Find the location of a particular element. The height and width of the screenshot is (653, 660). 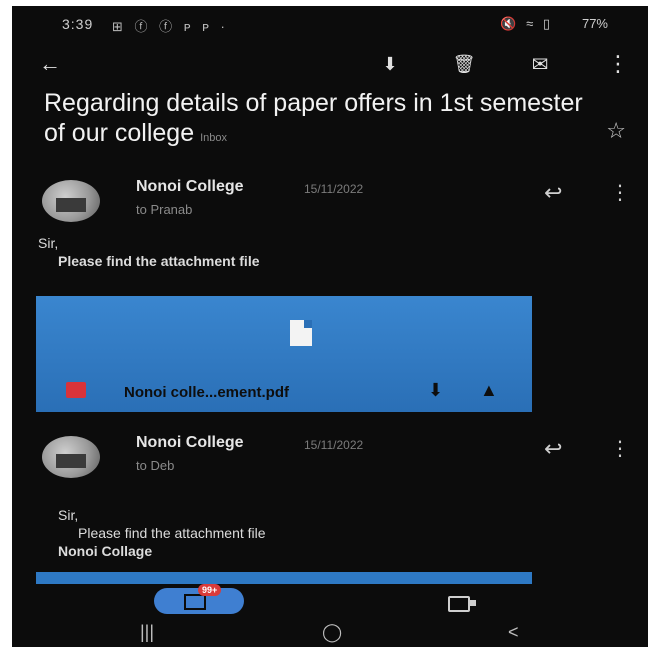

status-signal-icons: 🔇 ≈ ▯ is located at coordinates (526, 23).